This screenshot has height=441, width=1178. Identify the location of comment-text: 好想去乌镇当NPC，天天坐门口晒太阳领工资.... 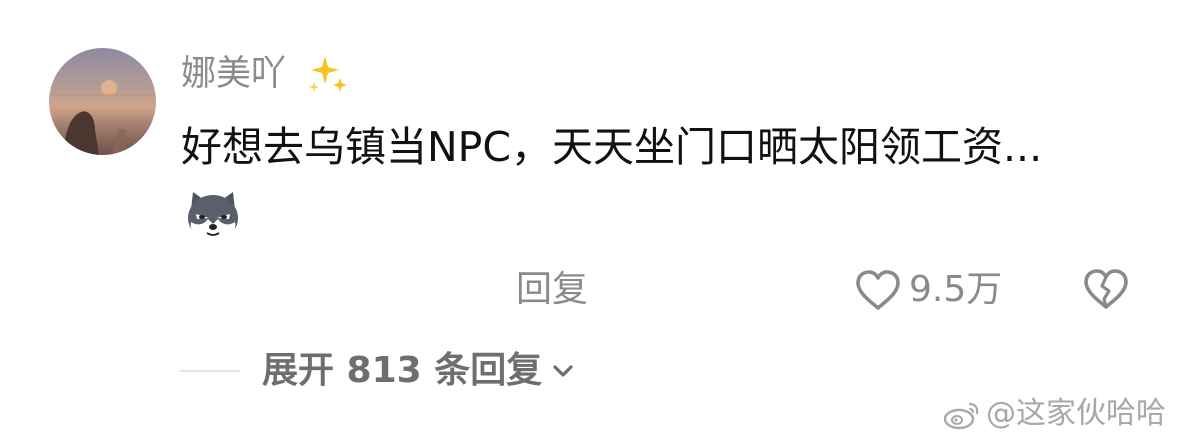
(612, 147).